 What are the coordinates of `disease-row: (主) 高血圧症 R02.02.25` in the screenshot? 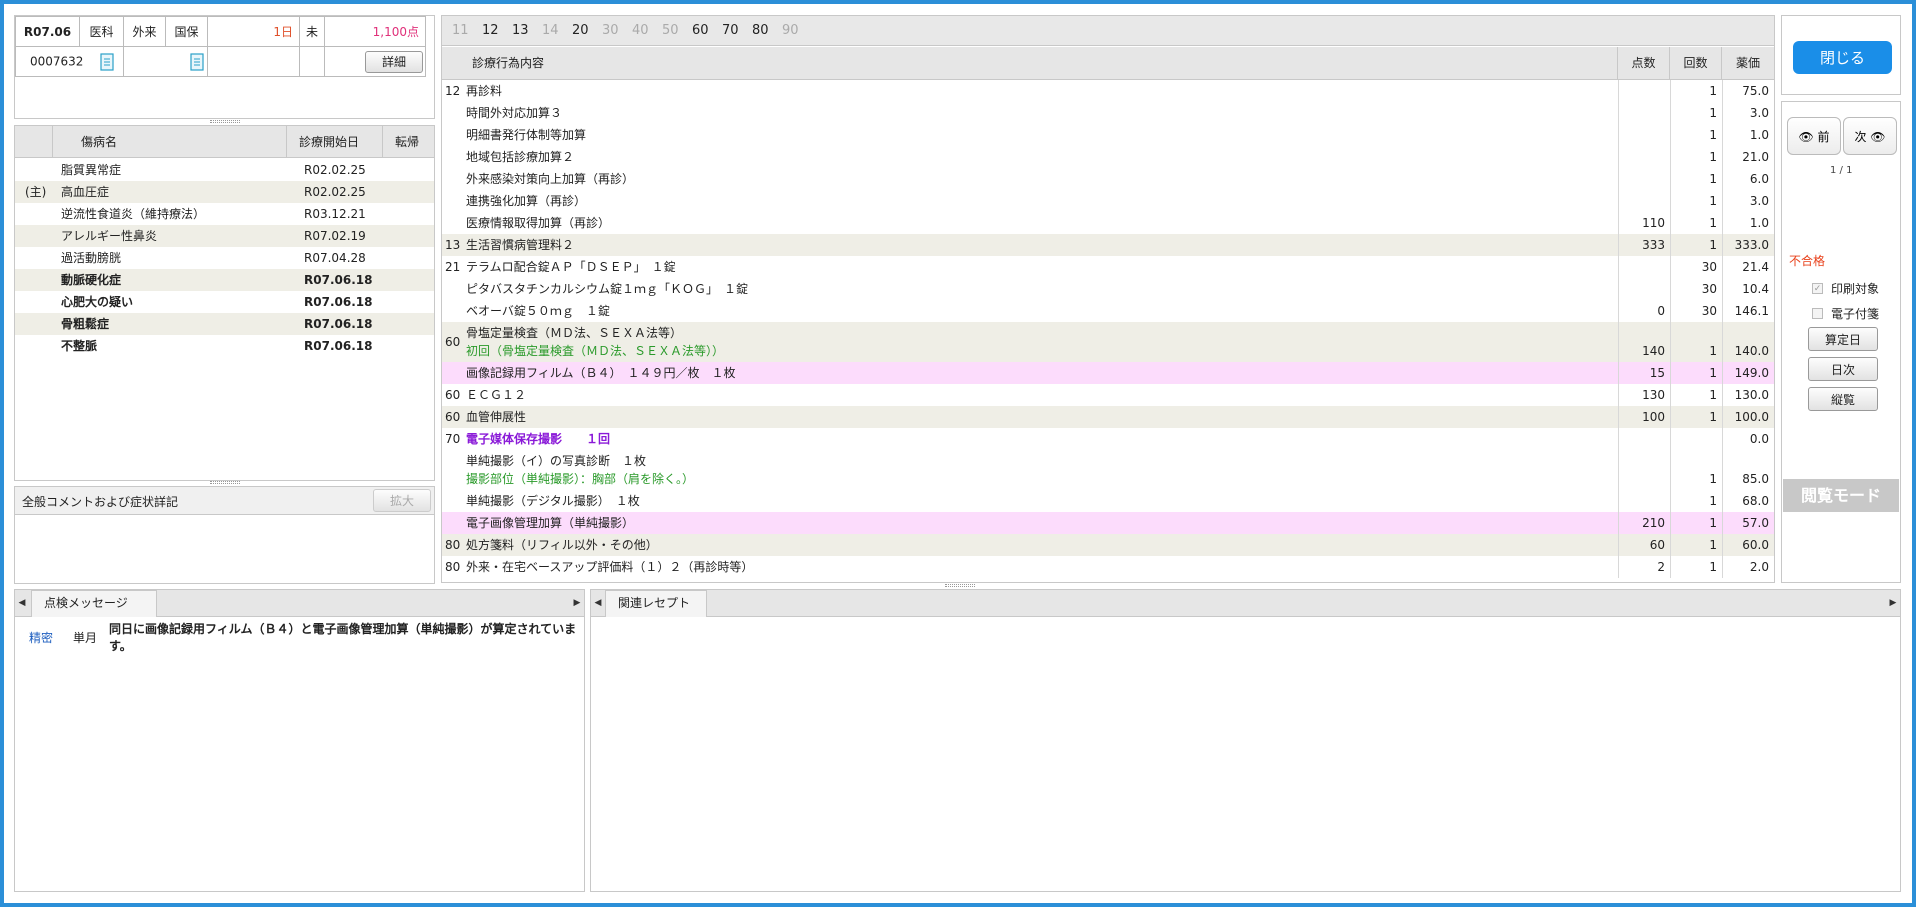 It's located at (224, 192).